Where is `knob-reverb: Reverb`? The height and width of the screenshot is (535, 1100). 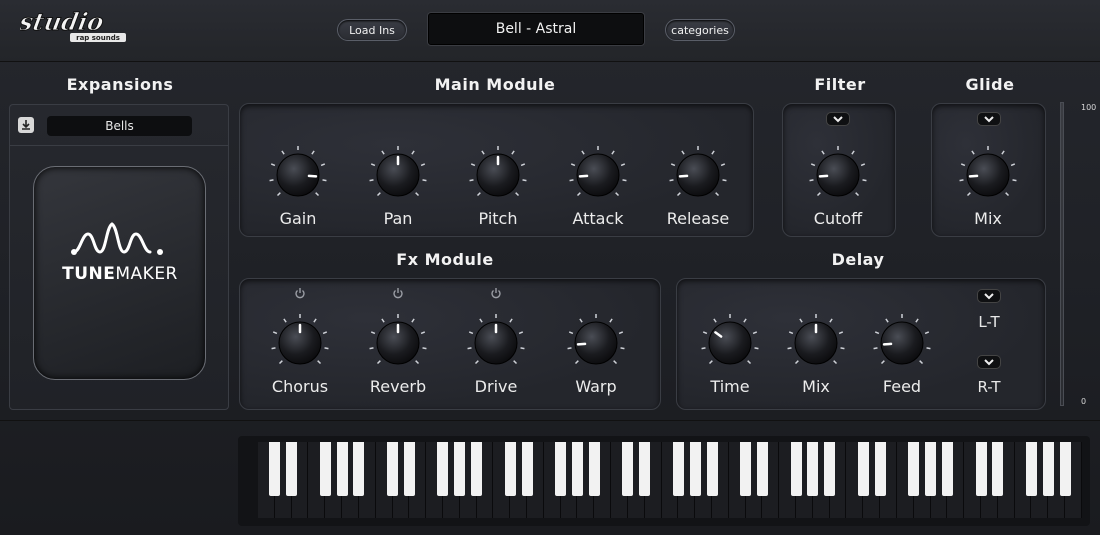
knob-reverb: Reverb is located at coordinates (398, 363).